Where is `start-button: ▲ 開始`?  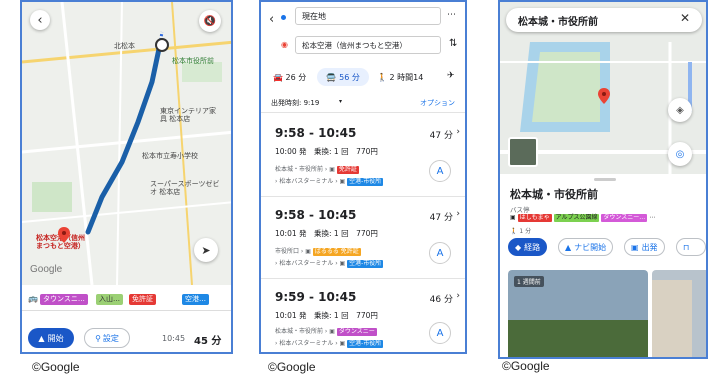 start-button: ▲ 開始 is located at coordinates (51, 338).